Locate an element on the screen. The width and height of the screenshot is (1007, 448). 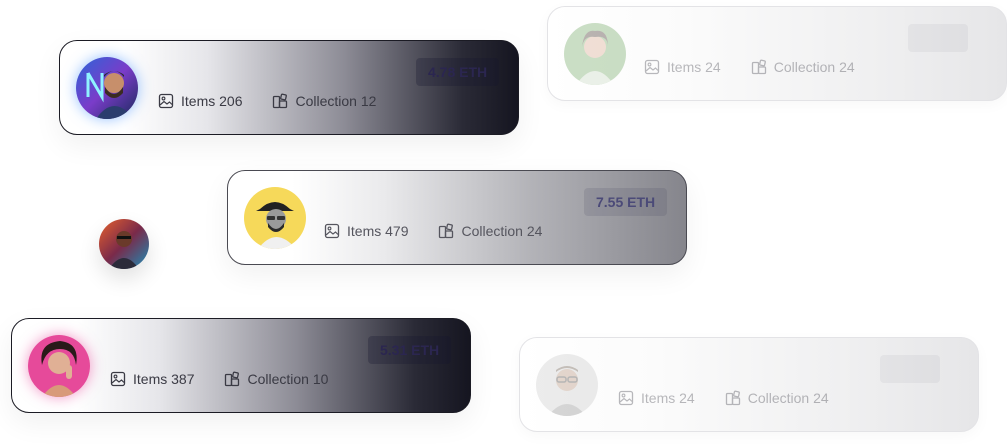
collection-stat: Collection 10 is located at coordinates (276, 379).